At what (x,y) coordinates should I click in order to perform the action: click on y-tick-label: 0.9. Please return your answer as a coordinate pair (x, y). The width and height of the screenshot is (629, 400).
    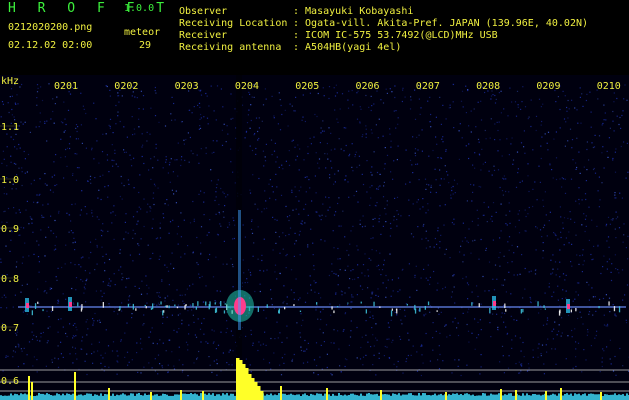
    Looking at the image, I should click on (10, 229).